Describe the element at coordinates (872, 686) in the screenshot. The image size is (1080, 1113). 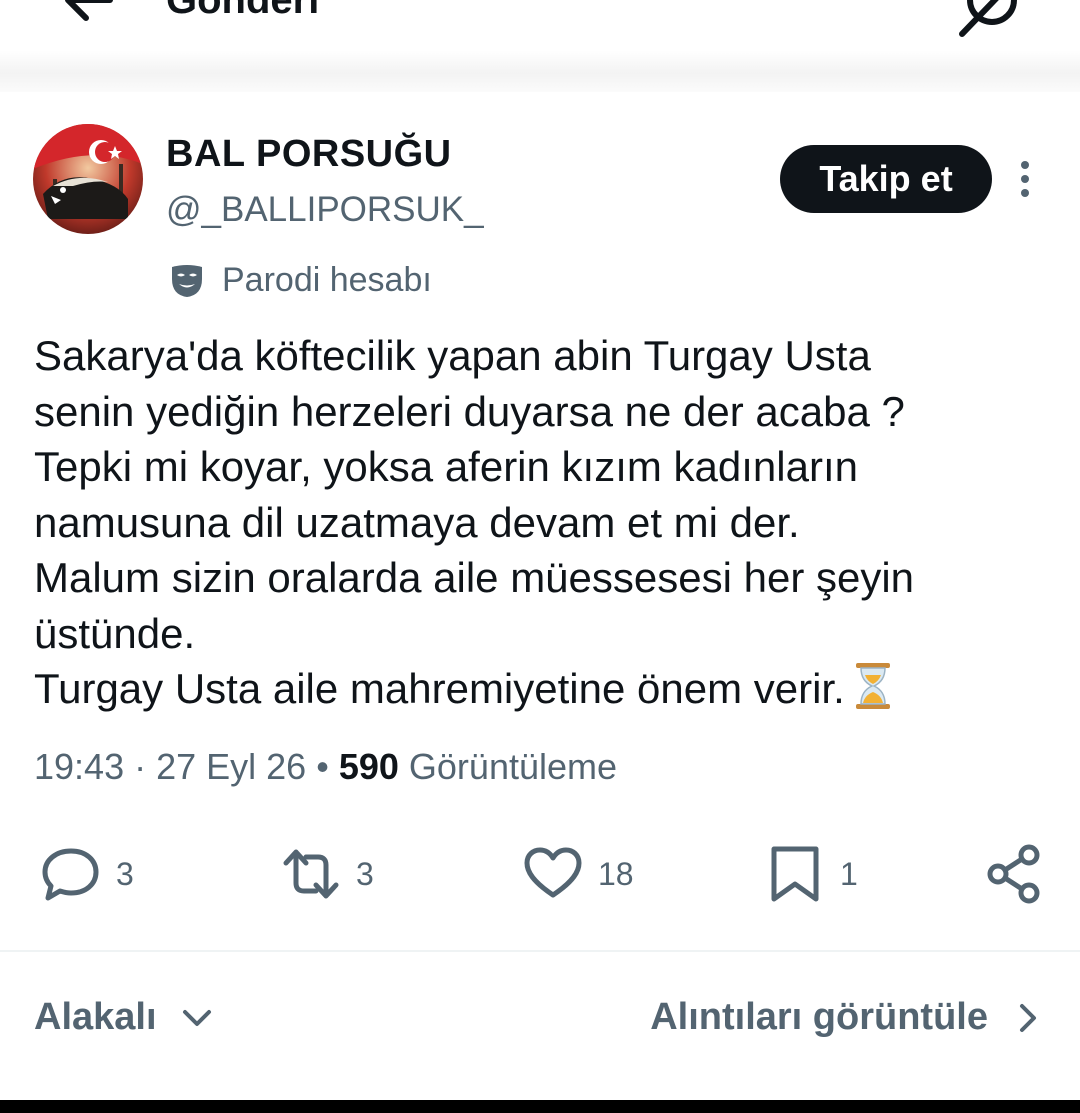
I see `hourglass-icon` at that location.